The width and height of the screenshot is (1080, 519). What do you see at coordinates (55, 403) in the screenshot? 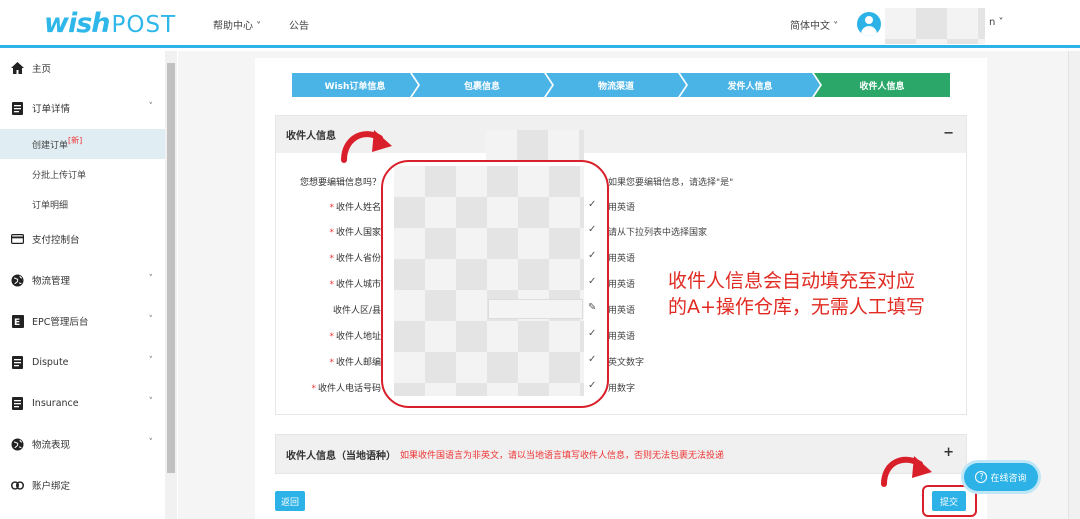
I see `sidebar-item-label: Insurance` at bounding box center [55, 403].